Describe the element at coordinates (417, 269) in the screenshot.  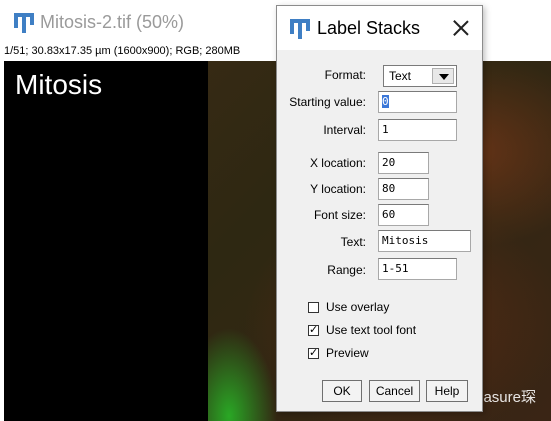
I see `range-field: 1-51` at that location.